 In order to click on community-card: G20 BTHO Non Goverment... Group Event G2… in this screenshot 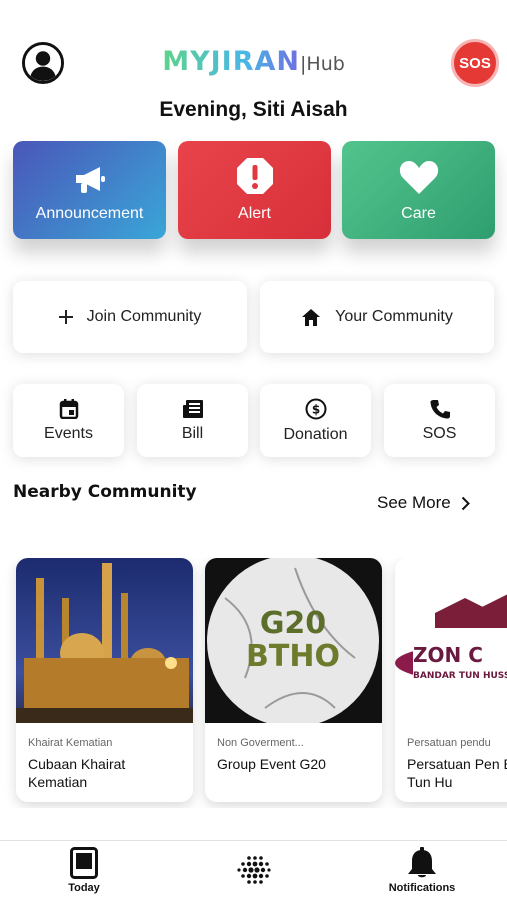, I will do `click(293, 680)`.